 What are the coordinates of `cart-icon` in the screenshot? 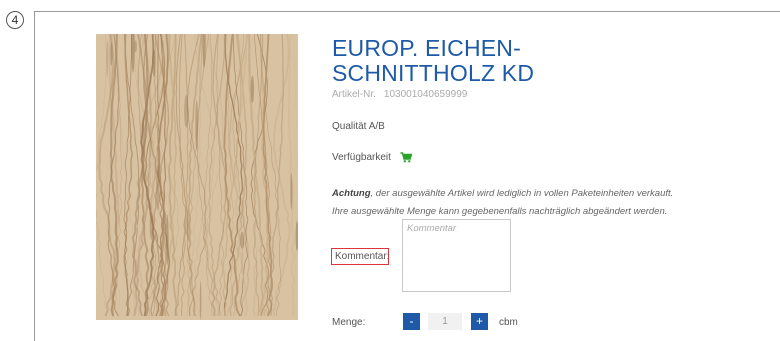 It's located at (406, 157).